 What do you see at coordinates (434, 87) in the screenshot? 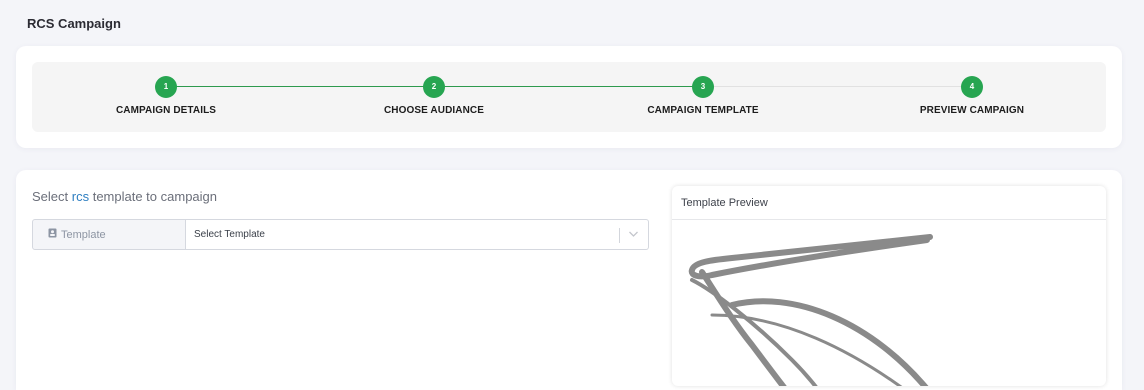
I see `step-number-badge: 2` at bounding box center [434, 87].